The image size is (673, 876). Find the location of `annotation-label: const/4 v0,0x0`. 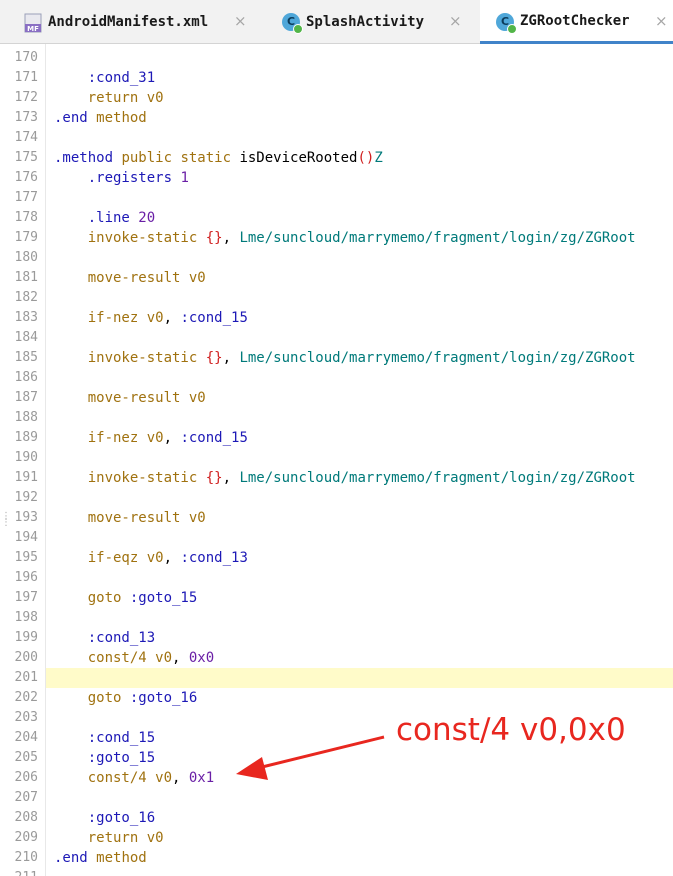

annotation-label: const/4 v0,0x0 is located at coordinates (511, 730).